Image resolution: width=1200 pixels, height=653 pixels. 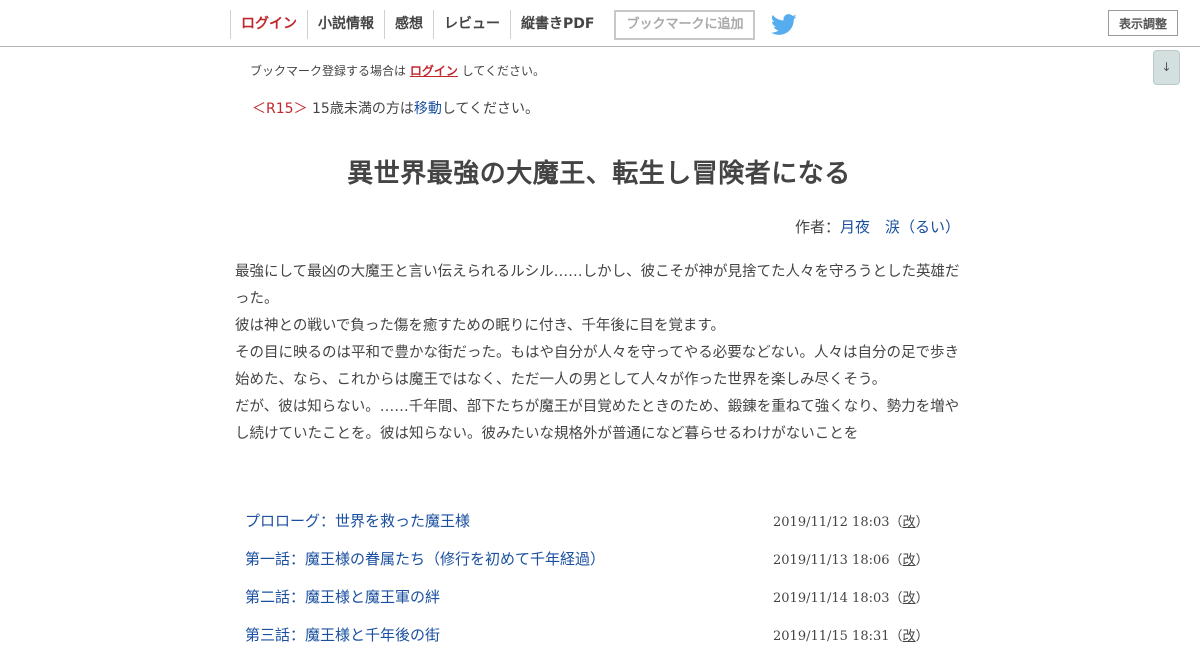 I want to click on scroll-down-button: ↓, so click(x=1166, y=67).